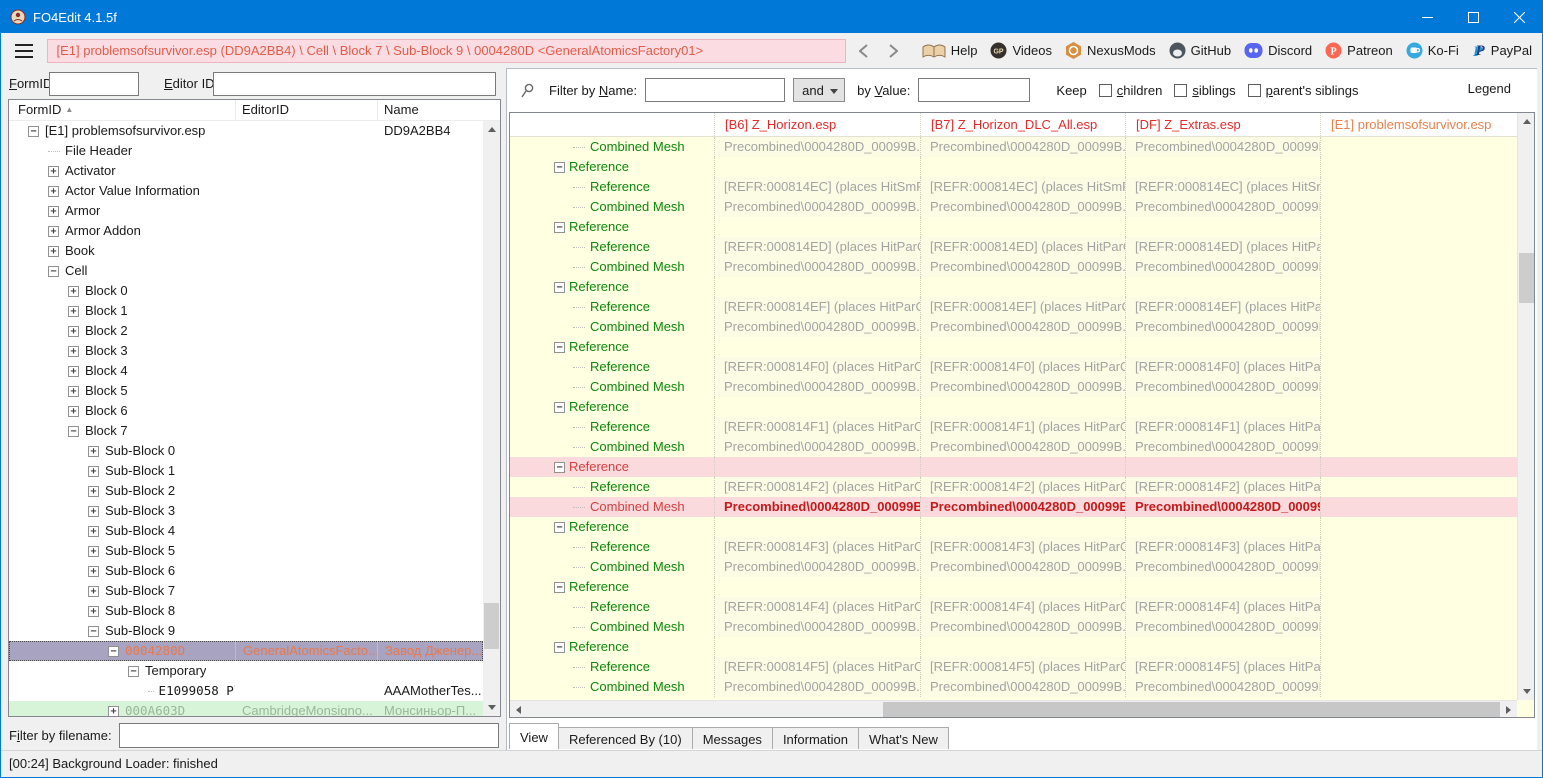  Describe the element at coordinates (246, 611) in the screenshot. I see `tree-row: + Sub-Block 8` at that location.